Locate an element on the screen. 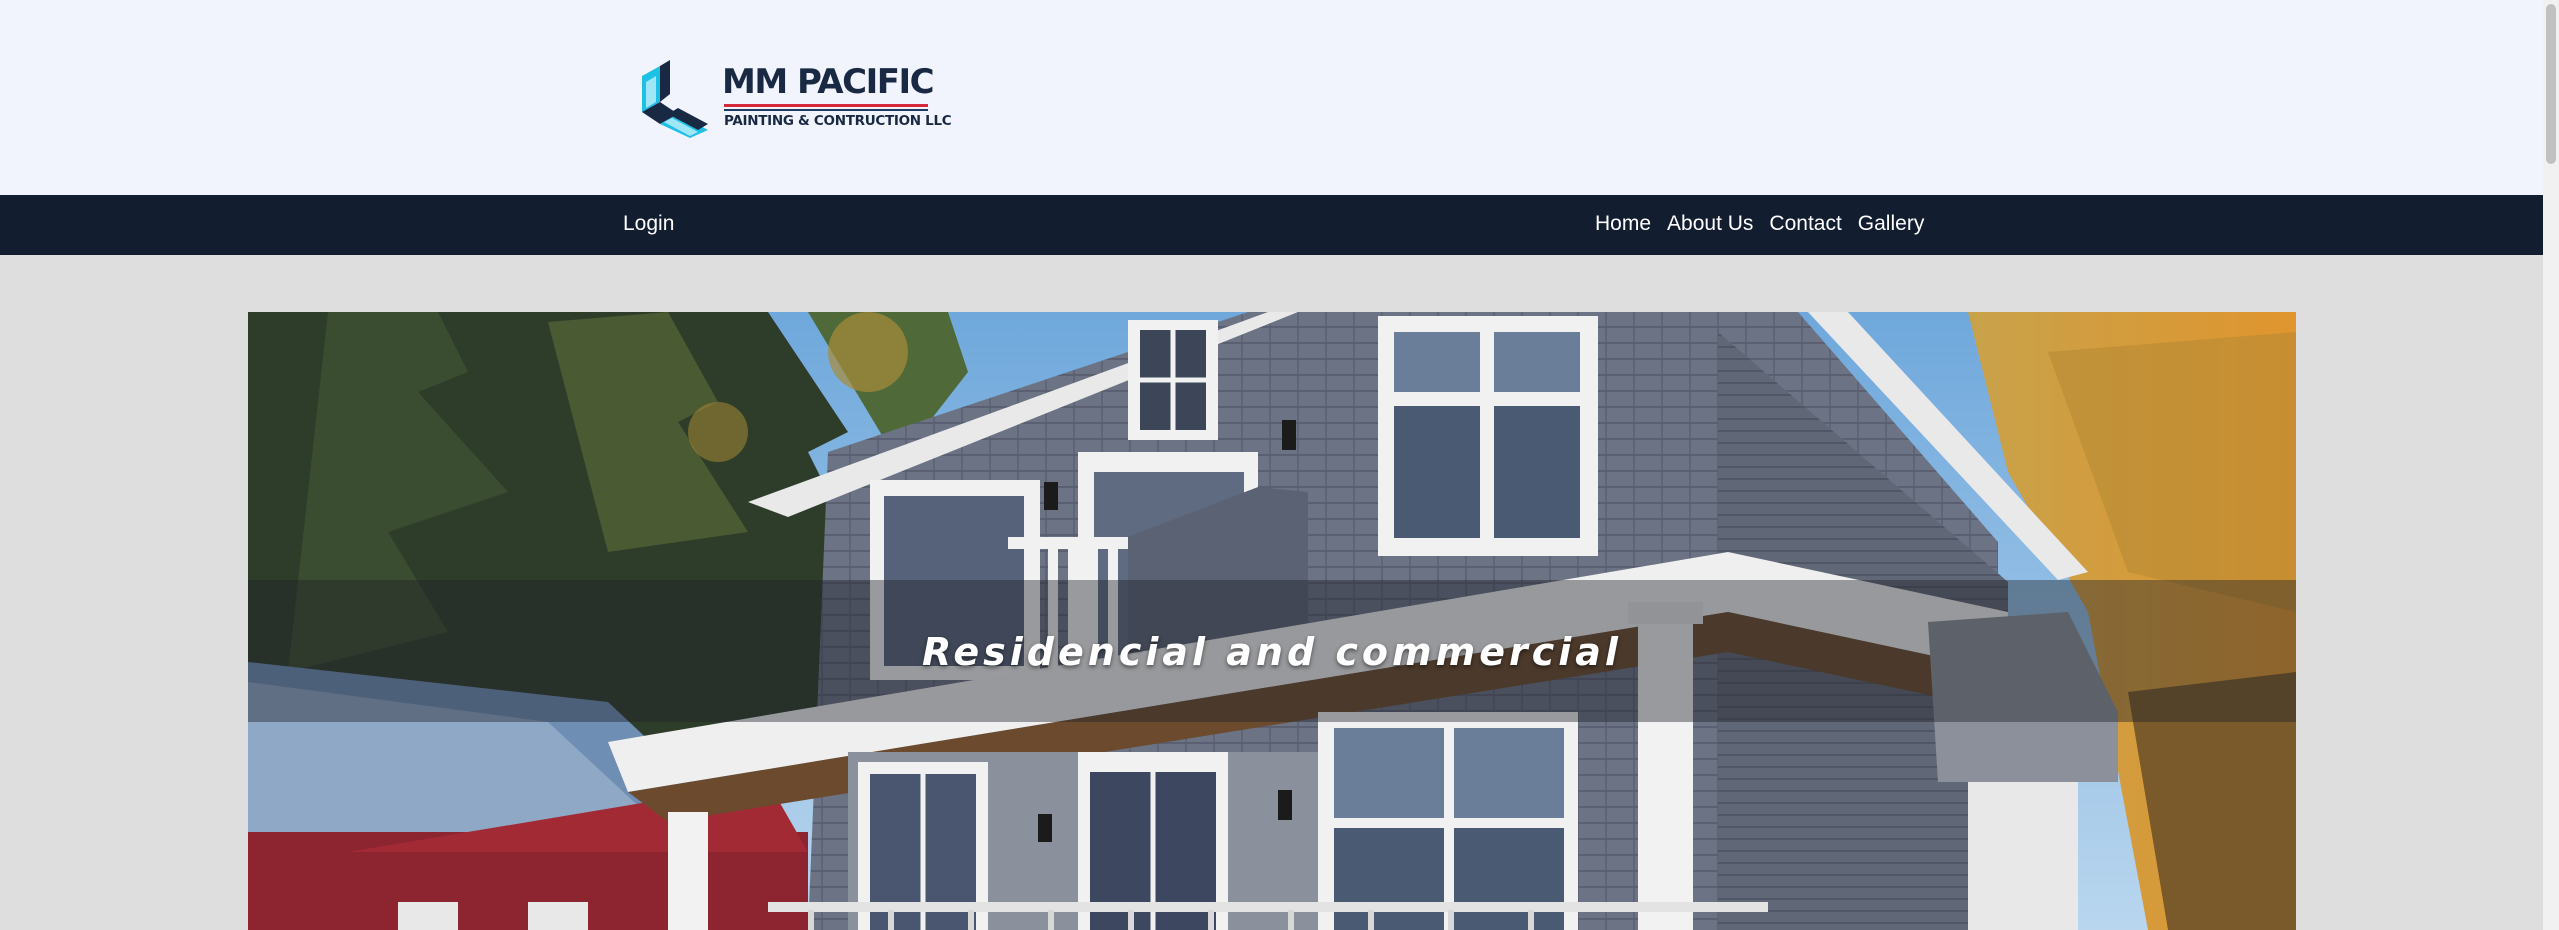 The image size is (2559, 930). brand-tagline: PAINTING & CONTRUCTION LLC is located at coordinates (838, 121).